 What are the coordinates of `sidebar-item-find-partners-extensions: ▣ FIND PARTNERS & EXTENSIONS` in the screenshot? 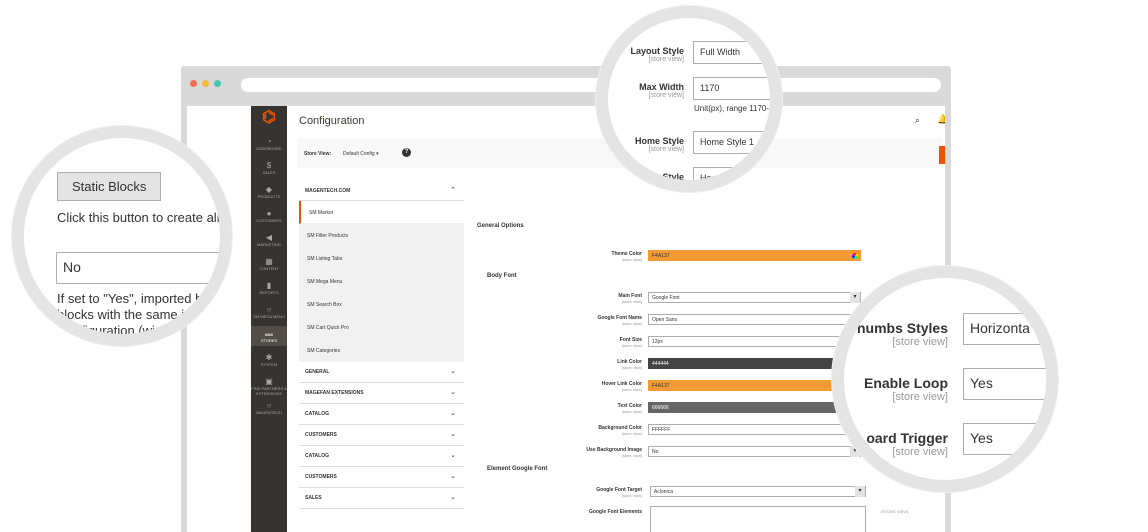 It's located at (269, 386).